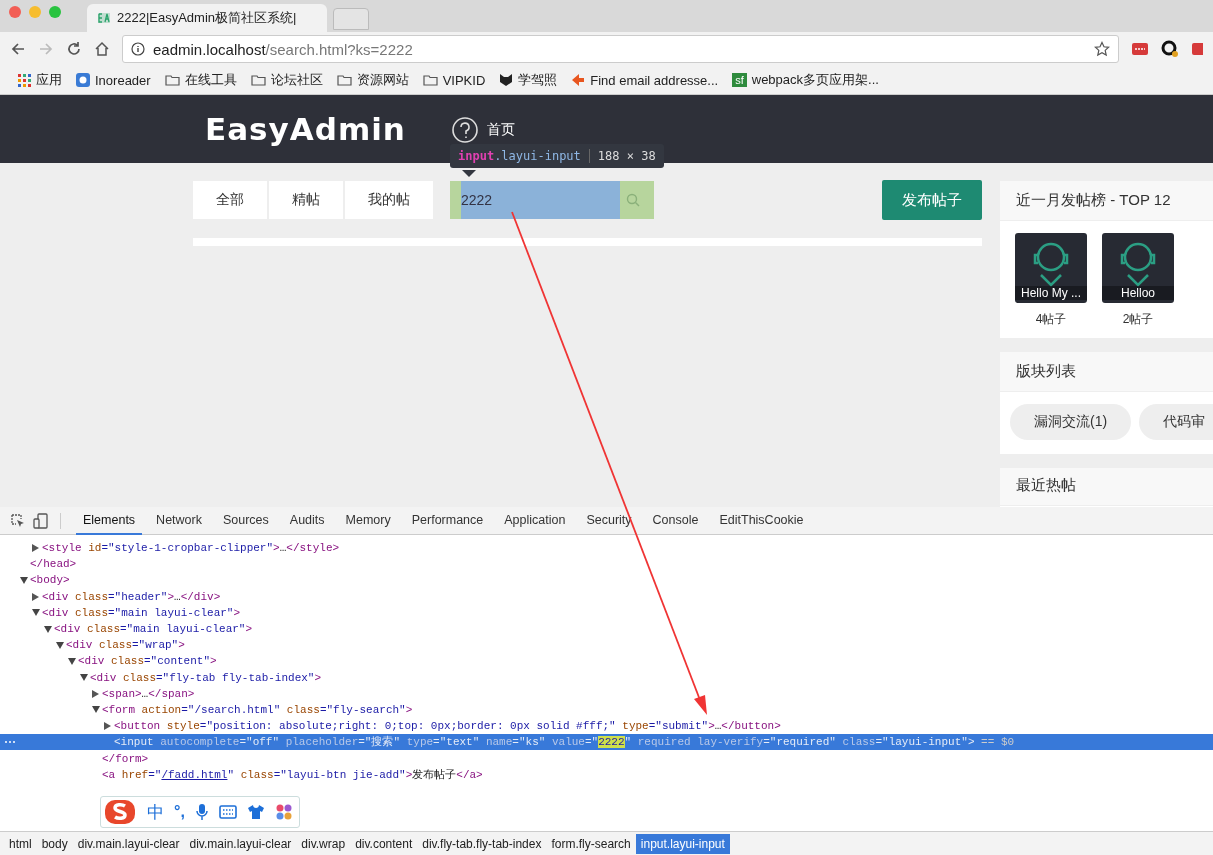  Describe the element at coordinates (645, 661) in the screenshot. I see `code-line: <div class="content">` at that location.